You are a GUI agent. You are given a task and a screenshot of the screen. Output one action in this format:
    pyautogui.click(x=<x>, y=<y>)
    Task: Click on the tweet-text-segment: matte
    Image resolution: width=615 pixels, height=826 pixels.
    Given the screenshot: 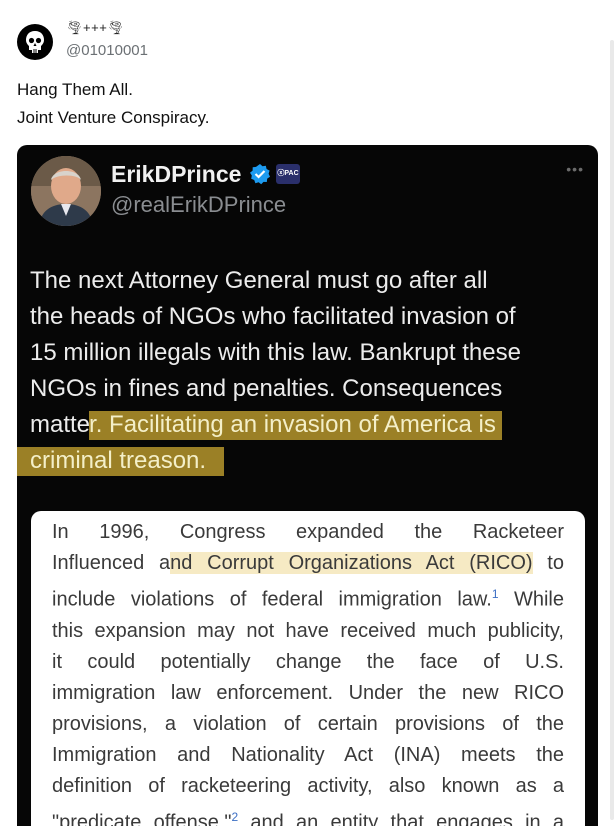 What is the action you would take?
    pyautogui.click(x=60, y=424)
    